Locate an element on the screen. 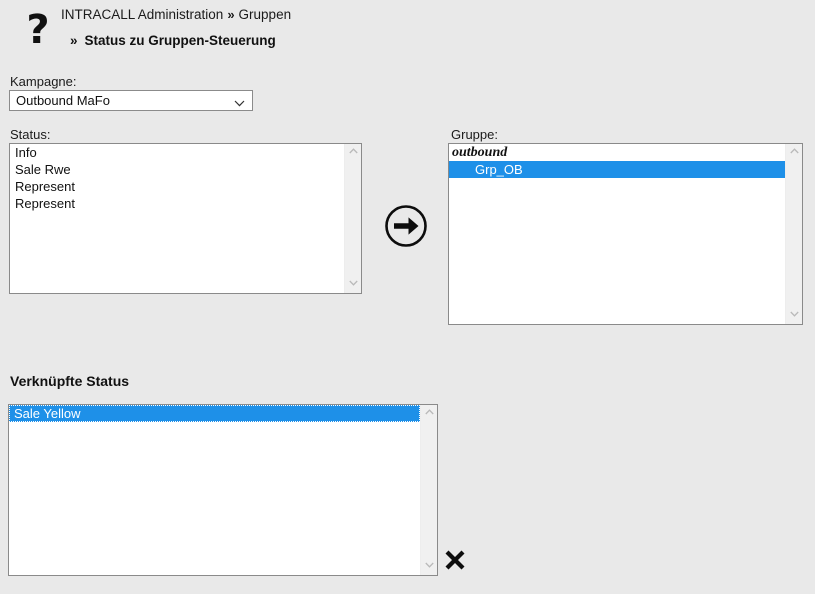  delete-verknuepfte-status-button is located at coordinates (455, 560).